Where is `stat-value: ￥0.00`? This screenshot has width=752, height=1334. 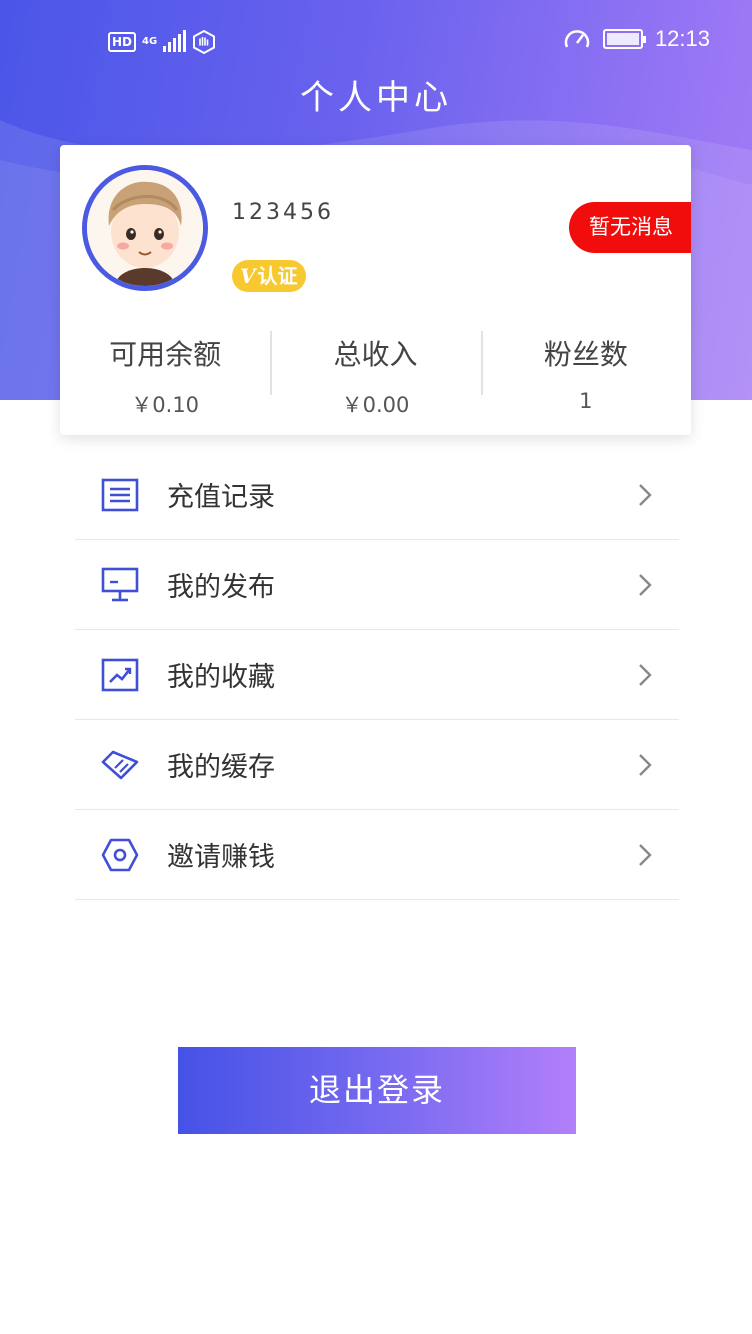 stat-value: ￥0.00 is located at coordinates (375, 405).